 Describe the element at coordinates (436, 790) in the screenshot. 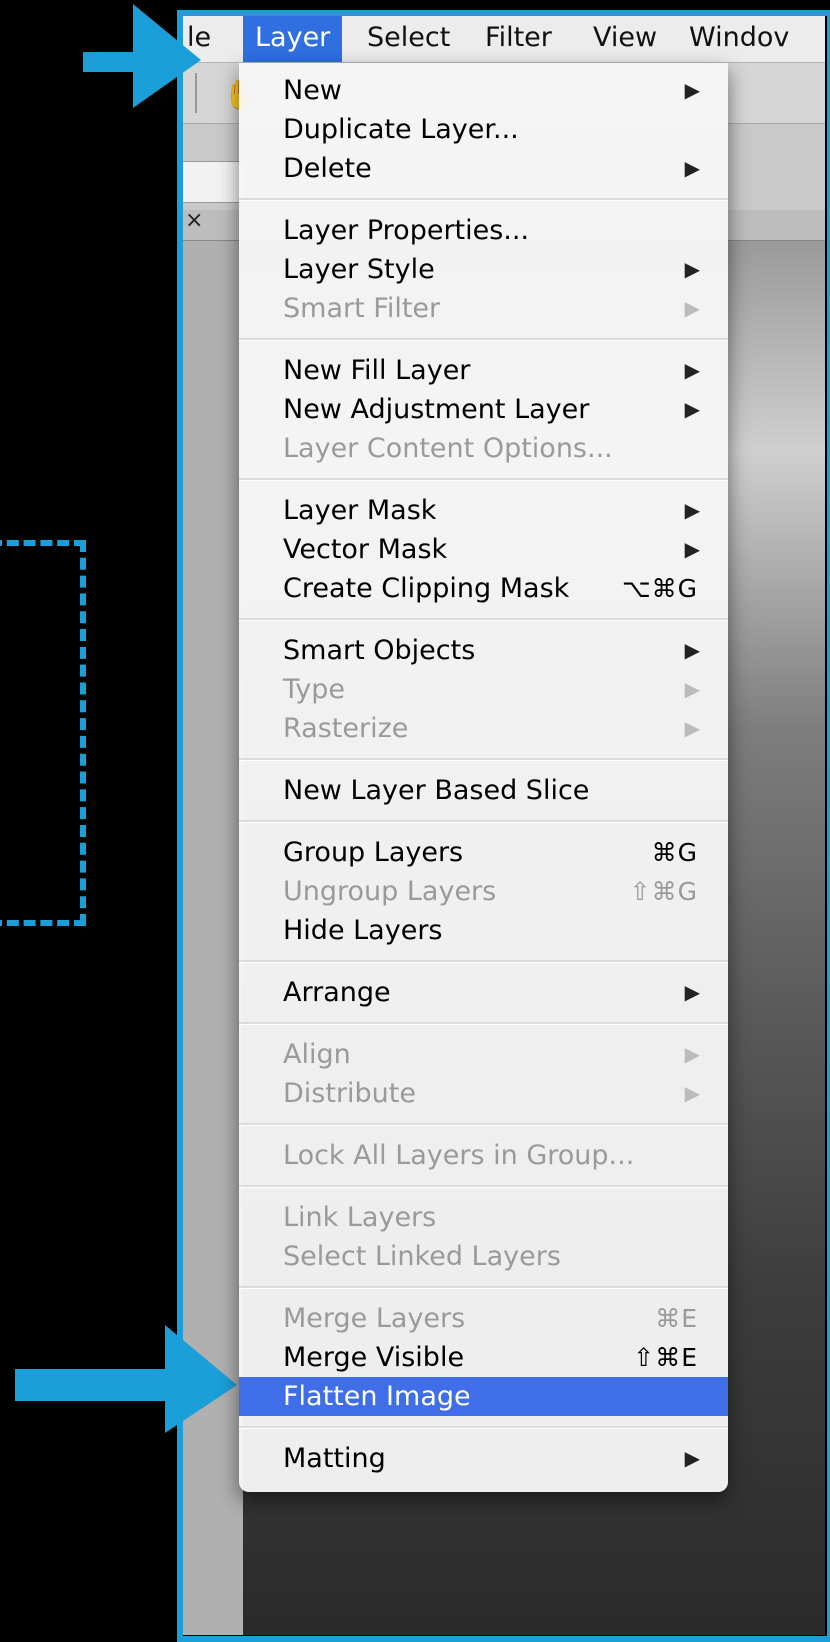

I see `menu-item-label: New Layer Based Slice` at that location.